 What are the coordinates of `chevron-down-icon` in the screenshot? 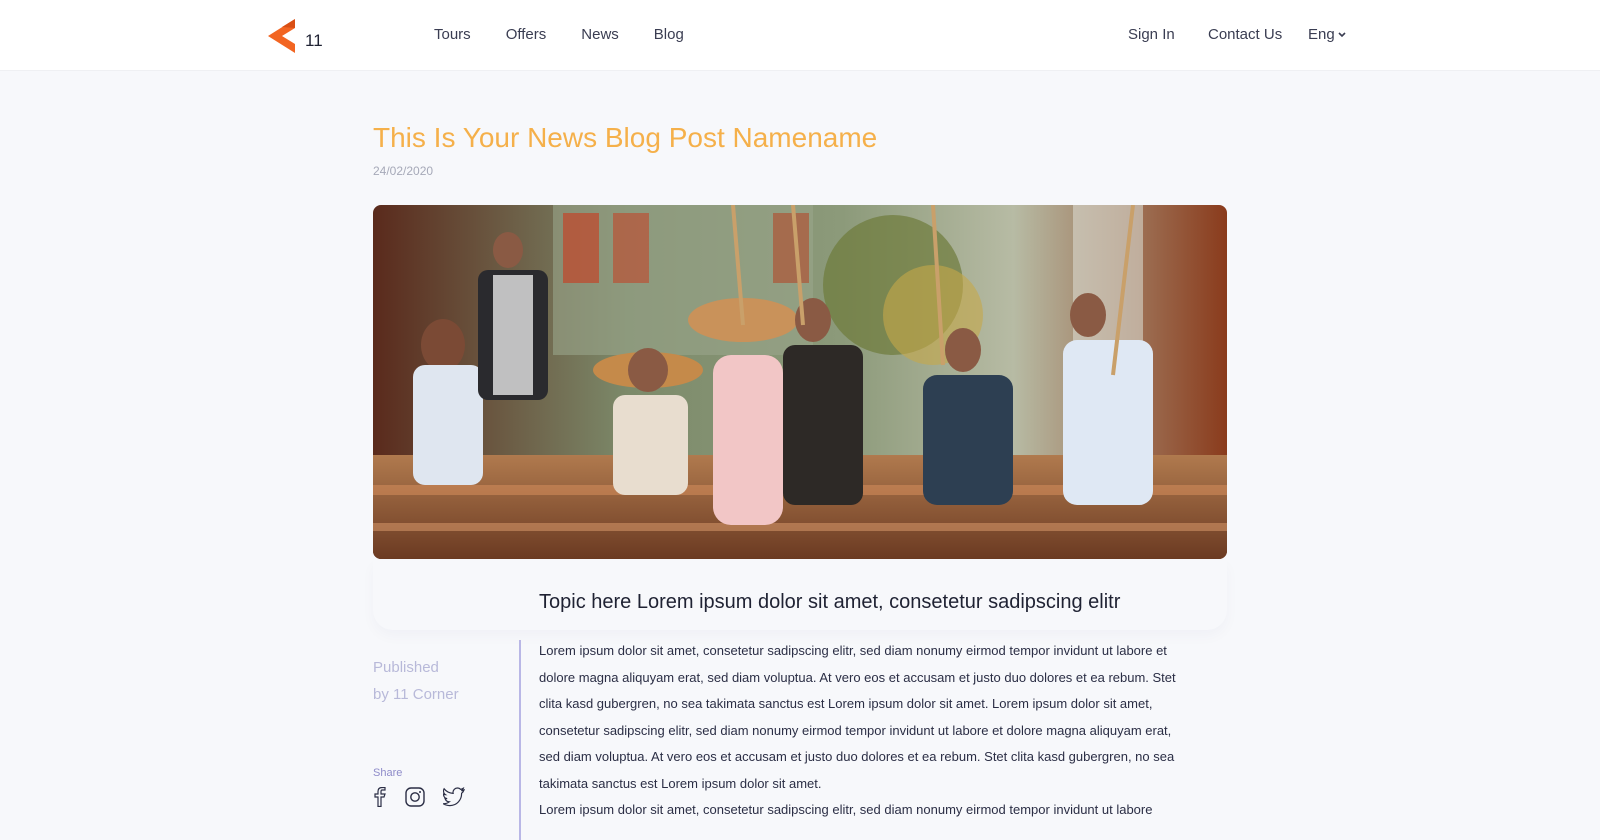 It's located at (1342, 34).